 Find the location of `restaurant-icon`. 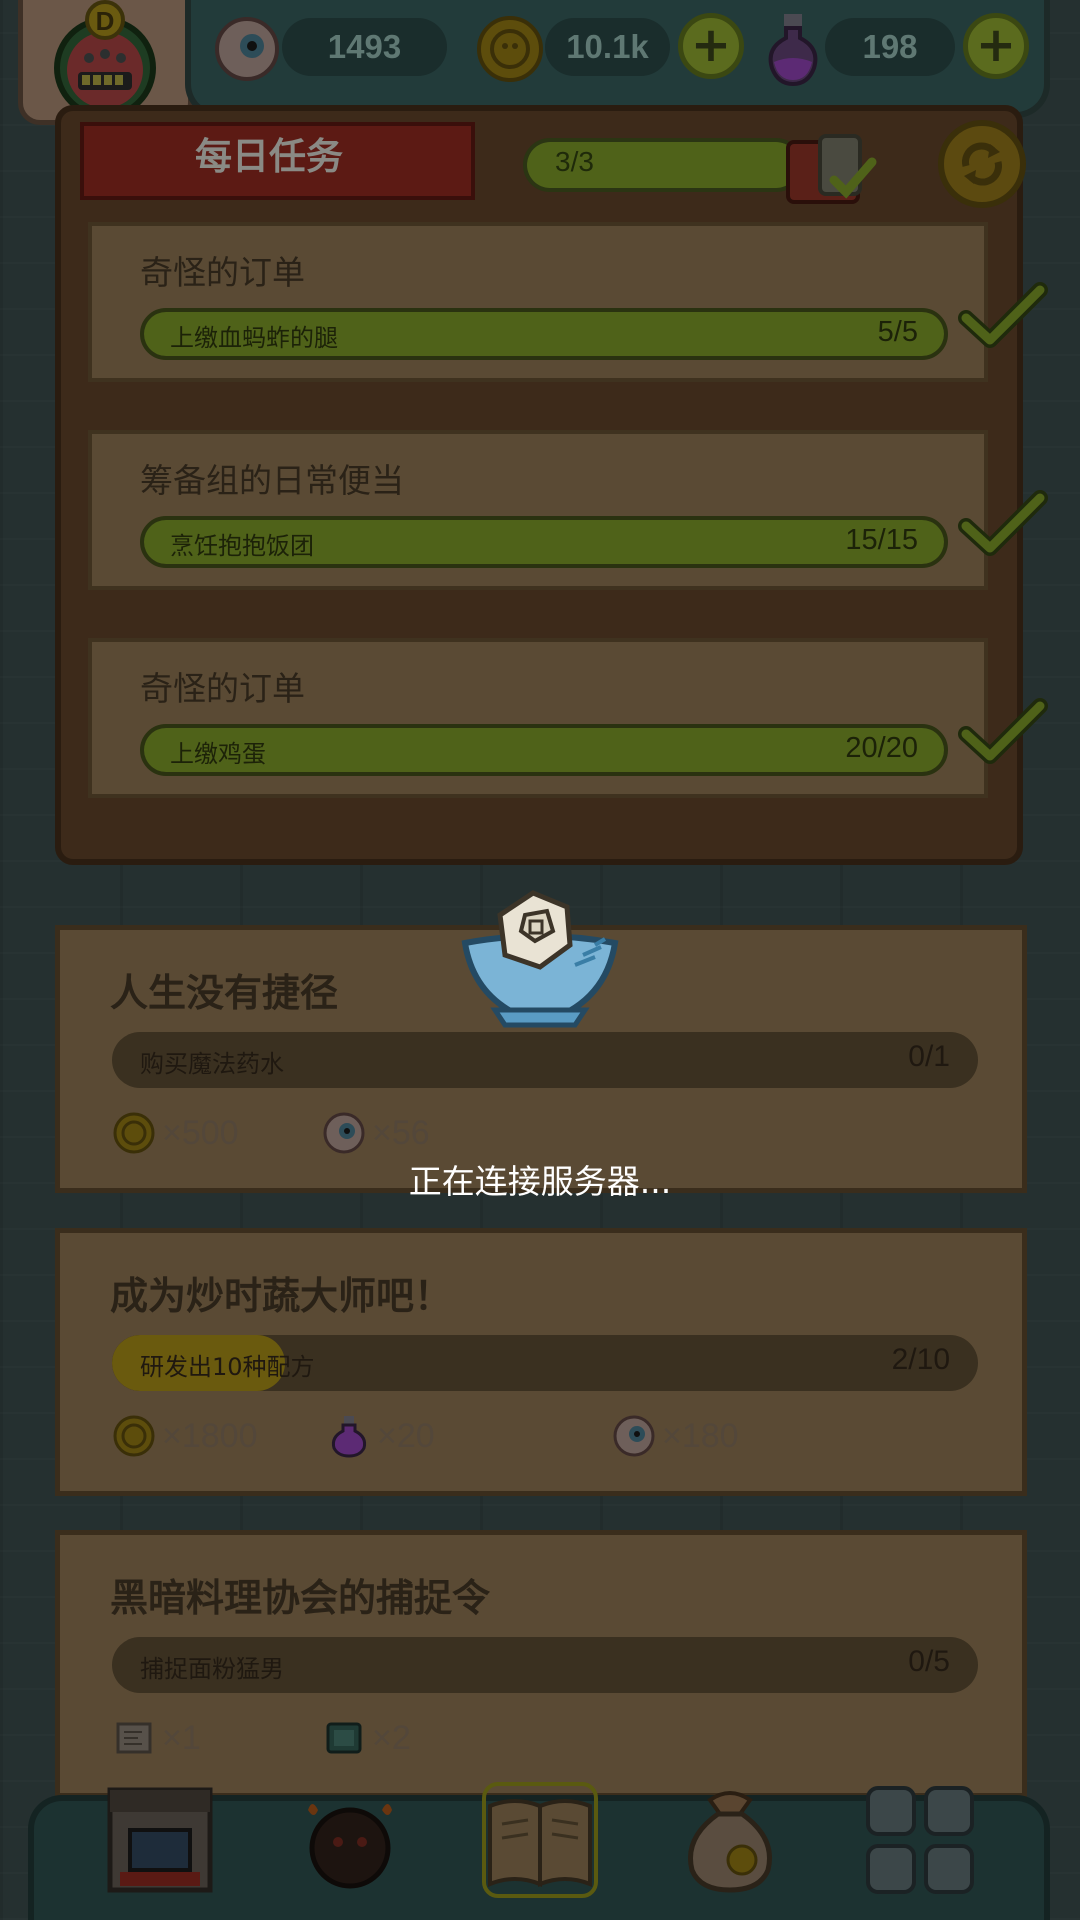

restaurant-icon is located at coordinates (160, 1840).